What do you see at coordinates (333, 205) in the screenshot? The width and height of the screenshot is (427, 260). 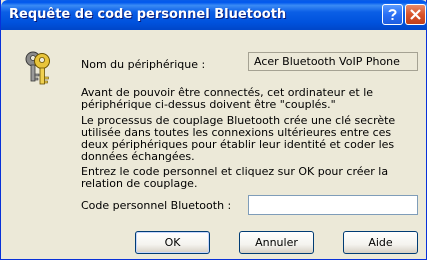 I see `passkey-input` at bounding box center [333, 205].